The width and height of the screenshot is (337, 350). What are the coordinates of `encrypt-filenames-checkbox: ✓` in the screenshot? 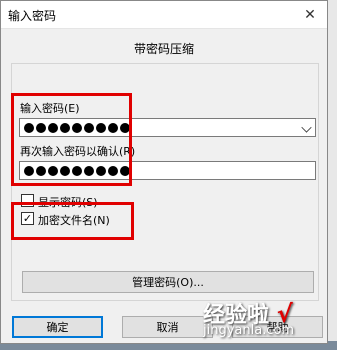 It's located at (27, 218).